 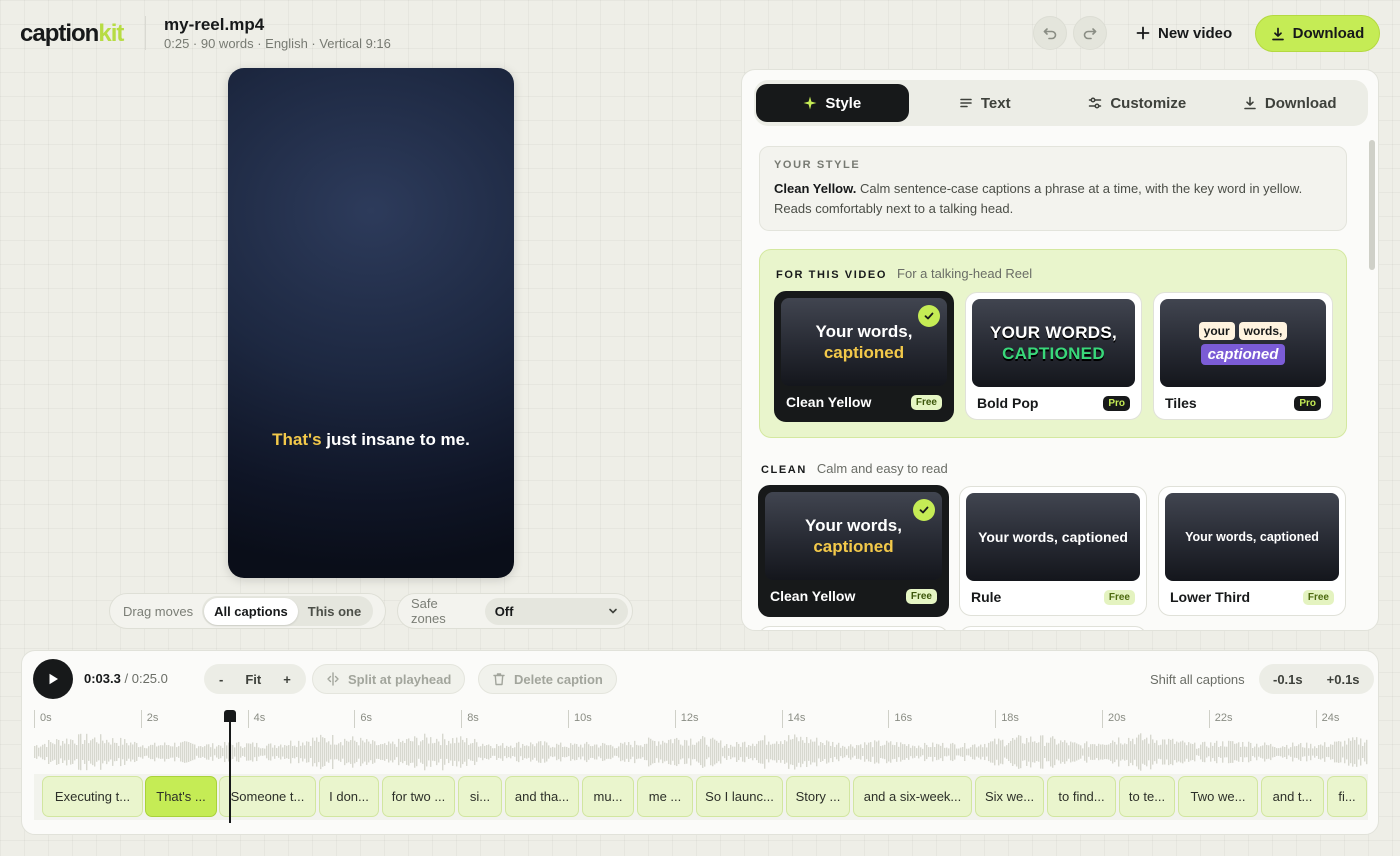 I want to click on tab-download: Download, so click(x=1290, y=103).